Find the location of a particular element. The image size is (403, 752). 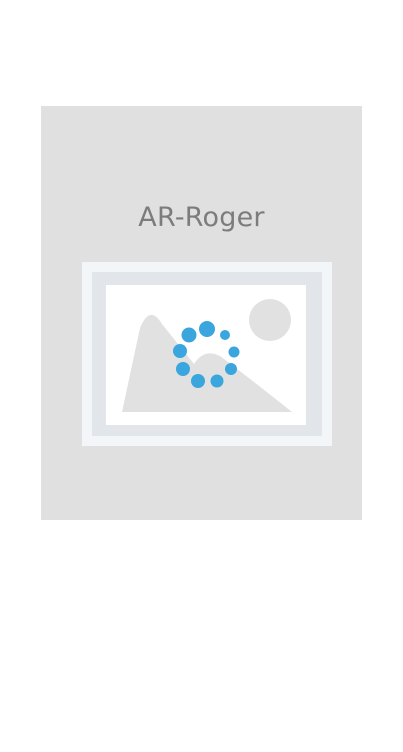

sun-icon is located at coordinates (270, 320).